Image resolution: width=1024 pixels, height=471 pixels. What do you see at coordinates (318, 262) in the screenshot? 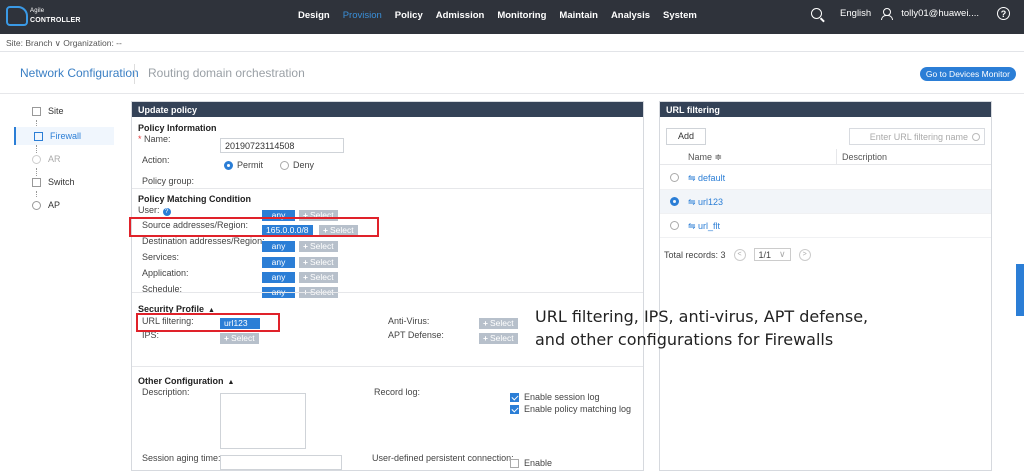
I see `services-select-button: + Select` at bounding box center [318, 262].